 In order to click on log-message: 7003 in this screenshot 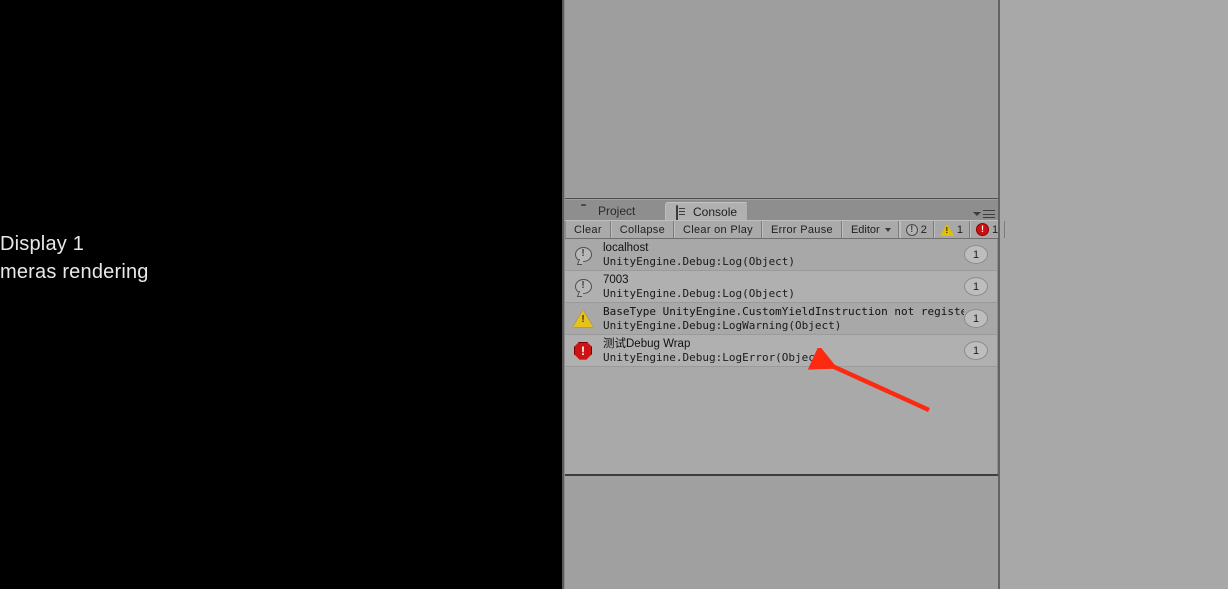, I will do `click(616, 279)`.